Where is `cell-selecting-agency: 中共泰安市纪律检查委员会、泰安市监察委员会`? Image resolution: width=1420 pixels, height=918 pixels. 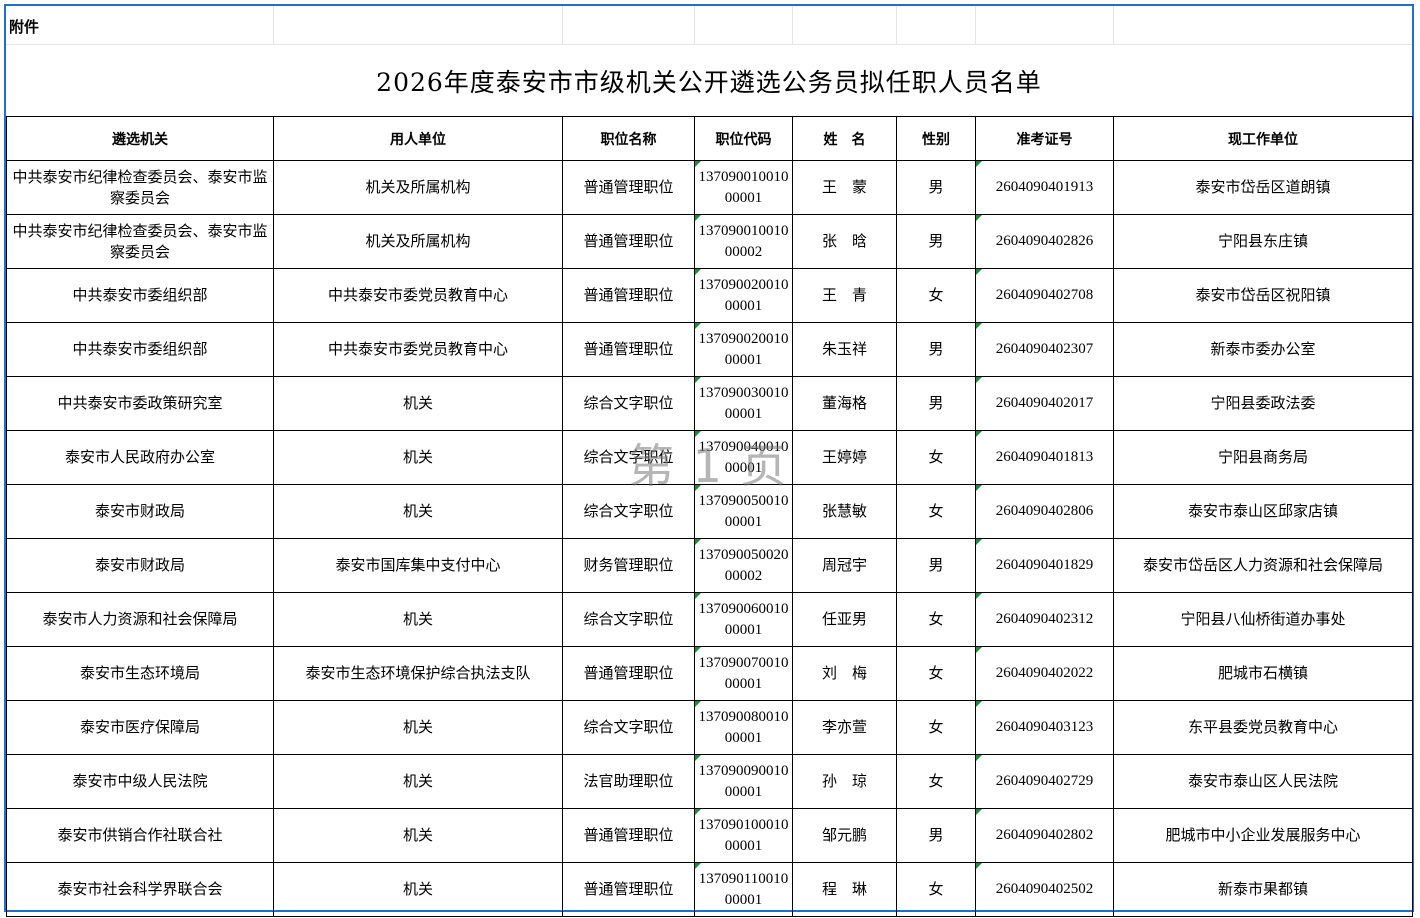 cell-selecting-agency: 中共泰安市纪律检查委员会、泰安市监察委员会 is located at coordinates (140, 187).